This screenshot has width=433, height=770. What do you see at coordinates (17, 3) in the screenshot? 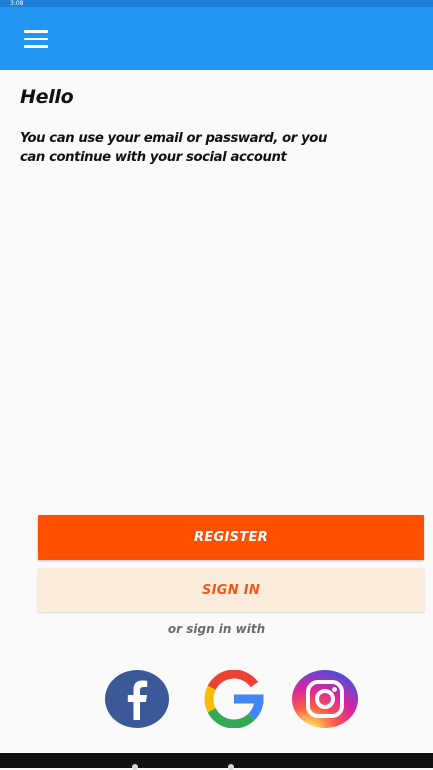
I see `status-time: 3:08` at bounding box center [17, 3].